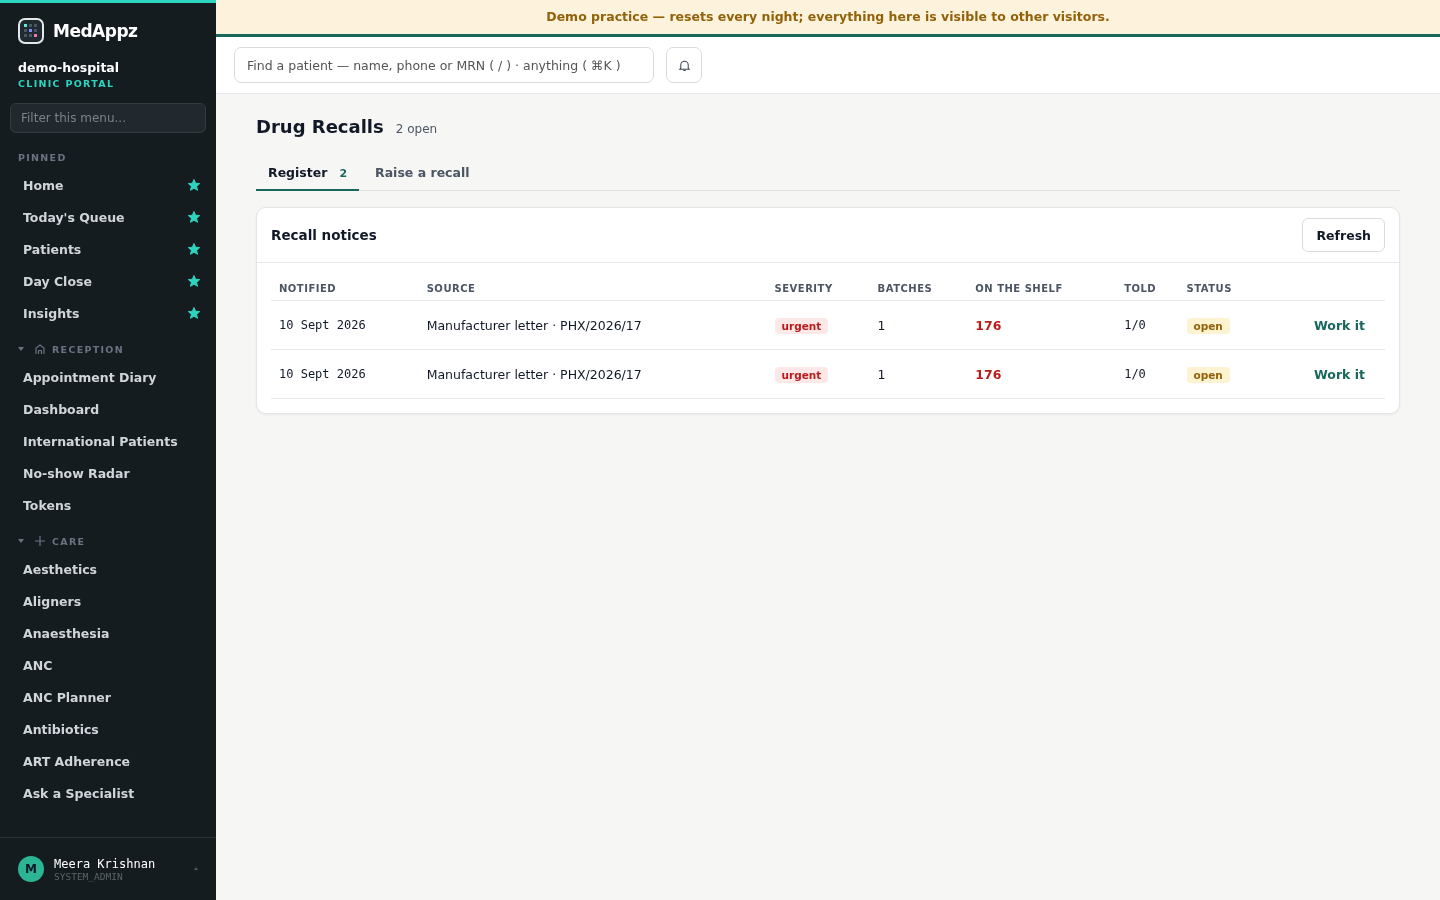  I want to click on sidebar-item: Tokens, so click(108, 505).